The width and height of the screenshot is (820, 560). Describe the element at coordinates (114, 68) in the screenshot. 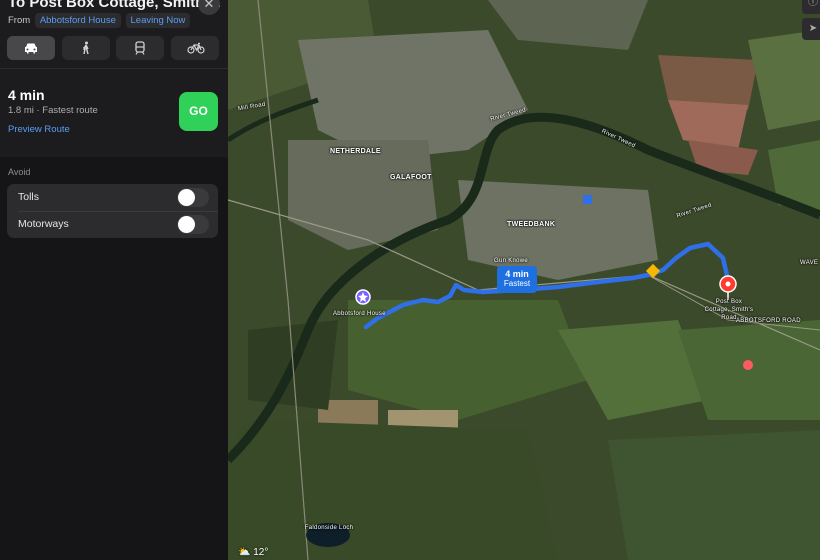

I see `divider` at that location.